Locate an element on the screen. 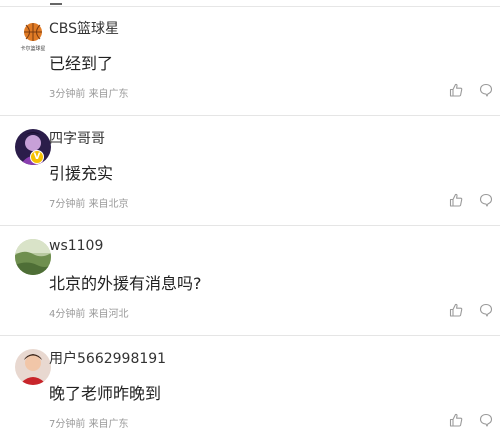 The image size is (500, 446). comment-location: 来自河北 is located at coordinates (108, 314).